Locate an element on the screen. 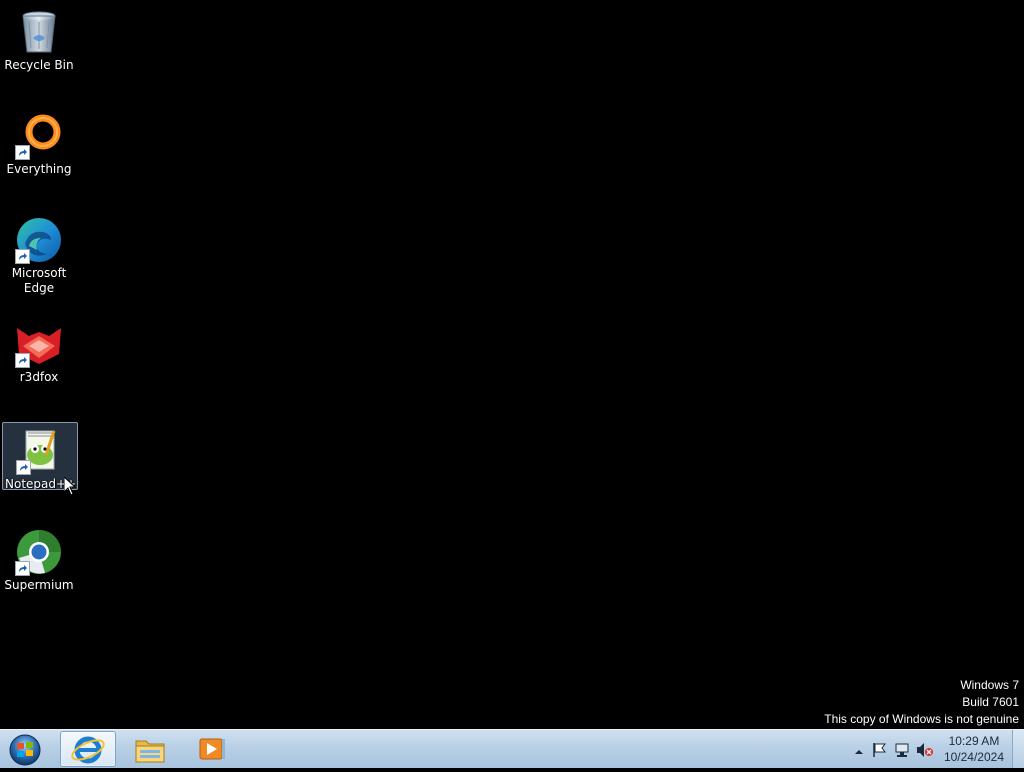 Image resolution: width=1024 pixels, height=772 pixels. mouse-cursor-icon is located at coordinates (70, 487).